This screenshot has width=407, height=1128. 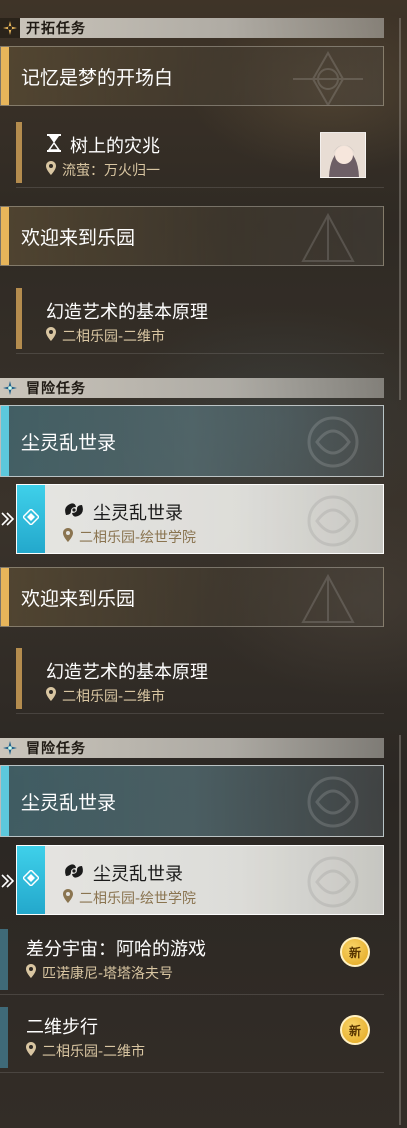 I want to click on banner-title: 记忆是梦的开场白, so click(x=97, y=77).